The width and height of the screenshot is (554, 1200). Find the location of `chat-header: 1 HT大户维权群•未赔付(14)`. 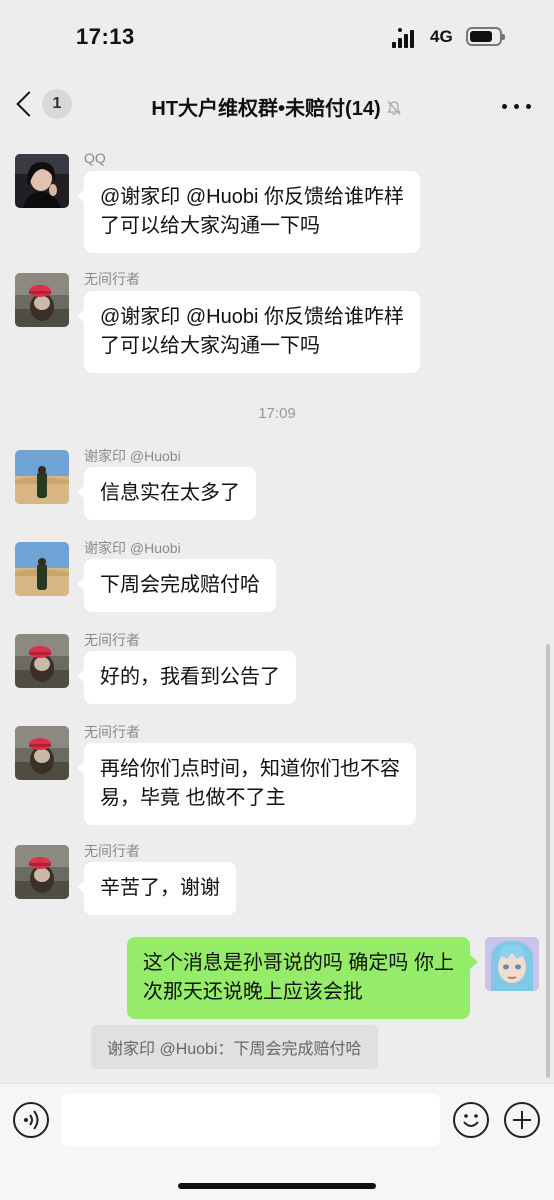

chat-header: 1 HT大户维权群•未赔付(14) is located at coordinates (277, 106).